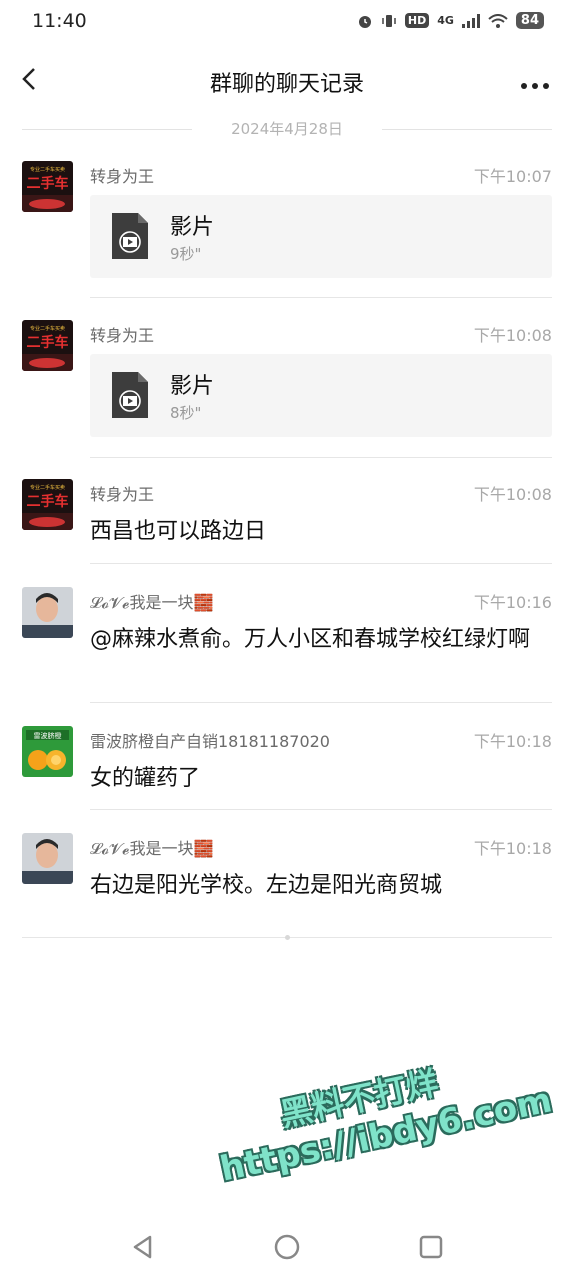 The height and width of the screenshot is (1280, 574). I want to click on message-item: 𝓛𝓸𝓥𝓮我是一块🧱 下午10:18 右边是阳光学校。左边是阳光商贸城, so click(287, 873).